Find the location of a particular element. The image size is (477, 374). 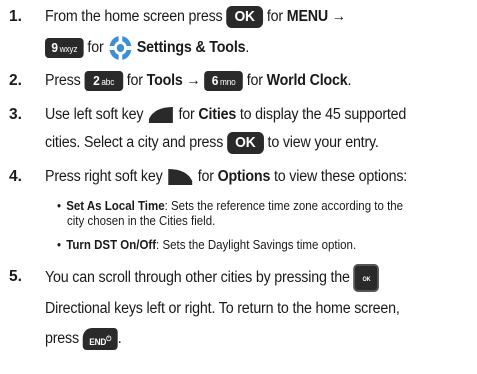

step-5-line-3: press END⏻. is located at coordinates (83, 339).